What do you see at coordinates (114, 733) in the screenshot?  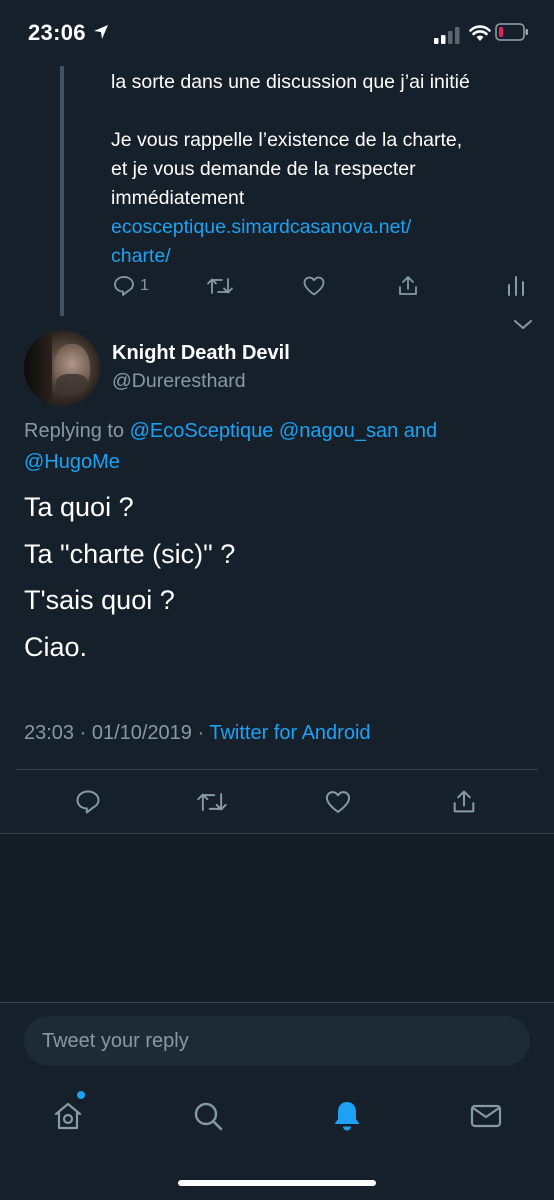 I see `tweet-timestamp: 23:03 · 01/10/2019 ·` at bounding box center [114, 733].